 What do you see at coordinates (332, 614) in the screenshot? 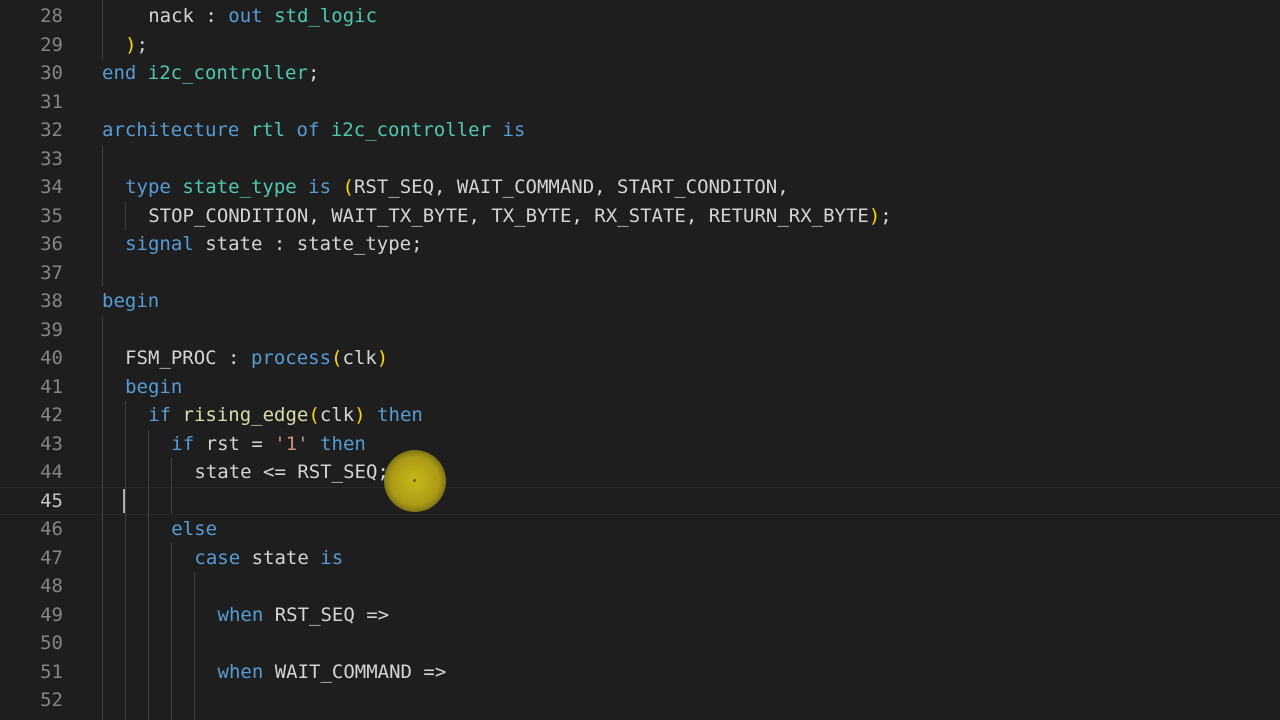
I see `code-token: RST_SEQ =>` at bounding box center [332, 614].